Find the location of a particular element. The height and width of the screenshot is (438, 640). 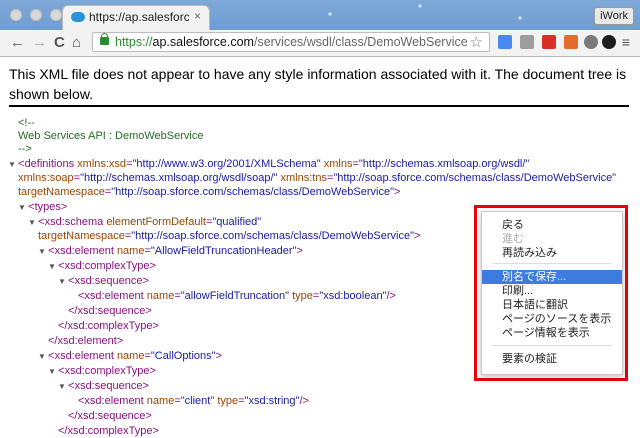

browser-tab: https://ap.salesforce.com/s × is located at coordinates (136, 17).